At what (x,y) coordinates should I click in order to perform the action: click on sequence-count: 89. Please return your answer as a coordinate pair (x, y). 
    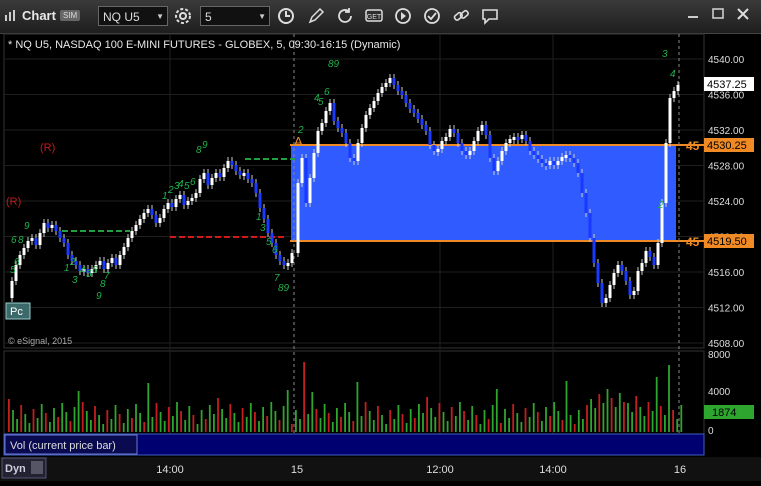
    Looking at the image, I should click on (334, 64).